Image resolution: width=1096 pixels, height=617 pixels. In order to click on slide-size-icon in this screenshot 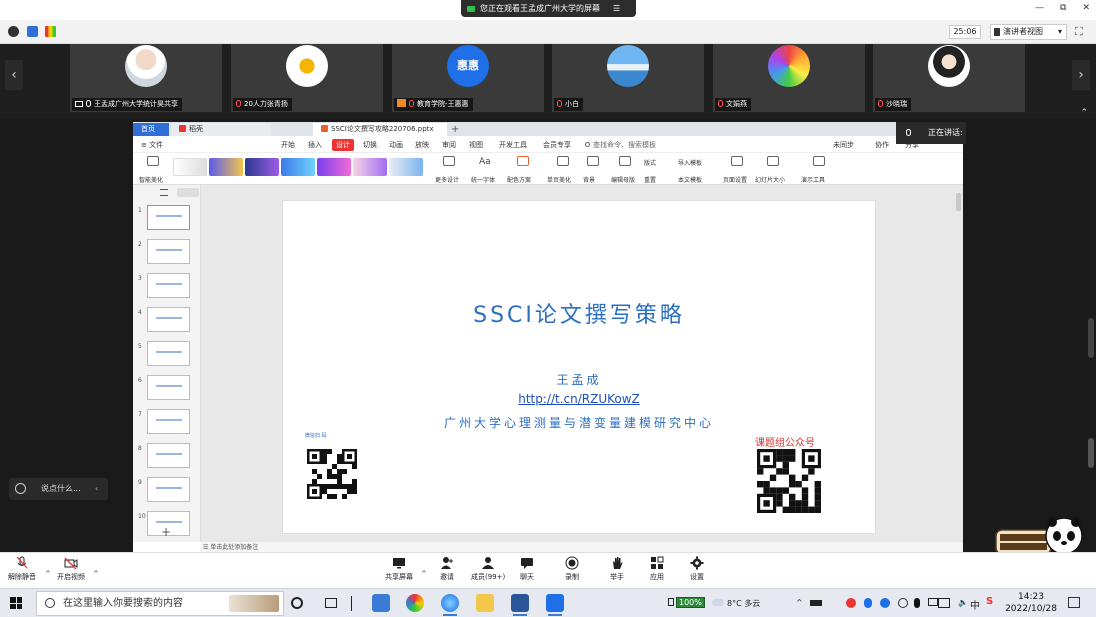, I will do `click(773, 161)`.